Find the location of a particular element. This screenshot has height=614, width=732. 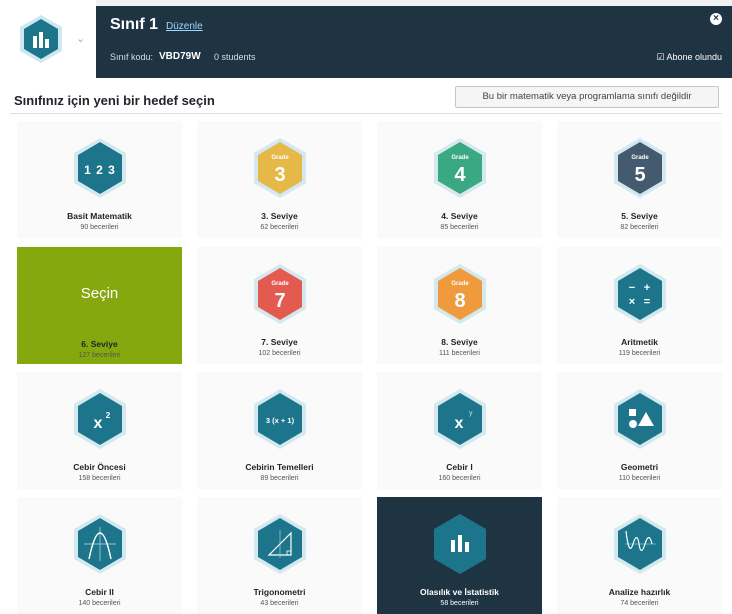

course-card: Grade 3 3. Seviye 62 becerileri is located at coordinates (279, 179).